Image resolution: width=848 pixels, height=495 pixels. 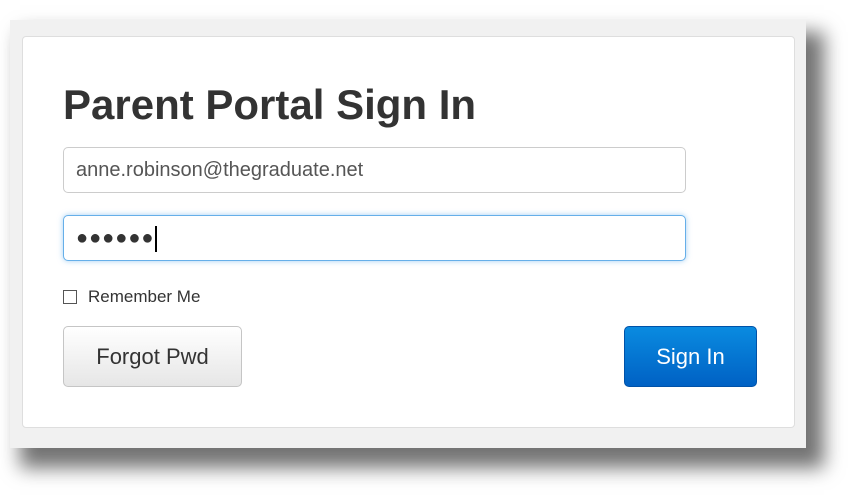 What do you see at coordinates (70, 297) in the screenshot?
I see `remember-me-checkbox` at bounding box center [70, 297].